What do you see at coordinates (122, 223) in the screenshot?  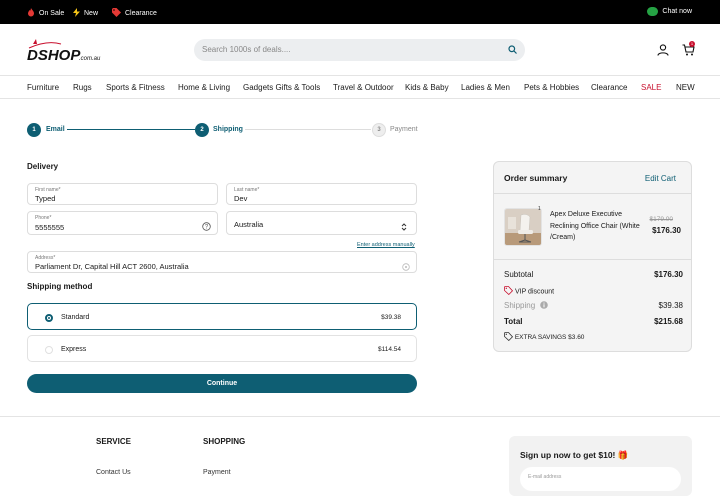 I see `phone-field: Phone* 5555555 ?` at bounding box center [122, 223].